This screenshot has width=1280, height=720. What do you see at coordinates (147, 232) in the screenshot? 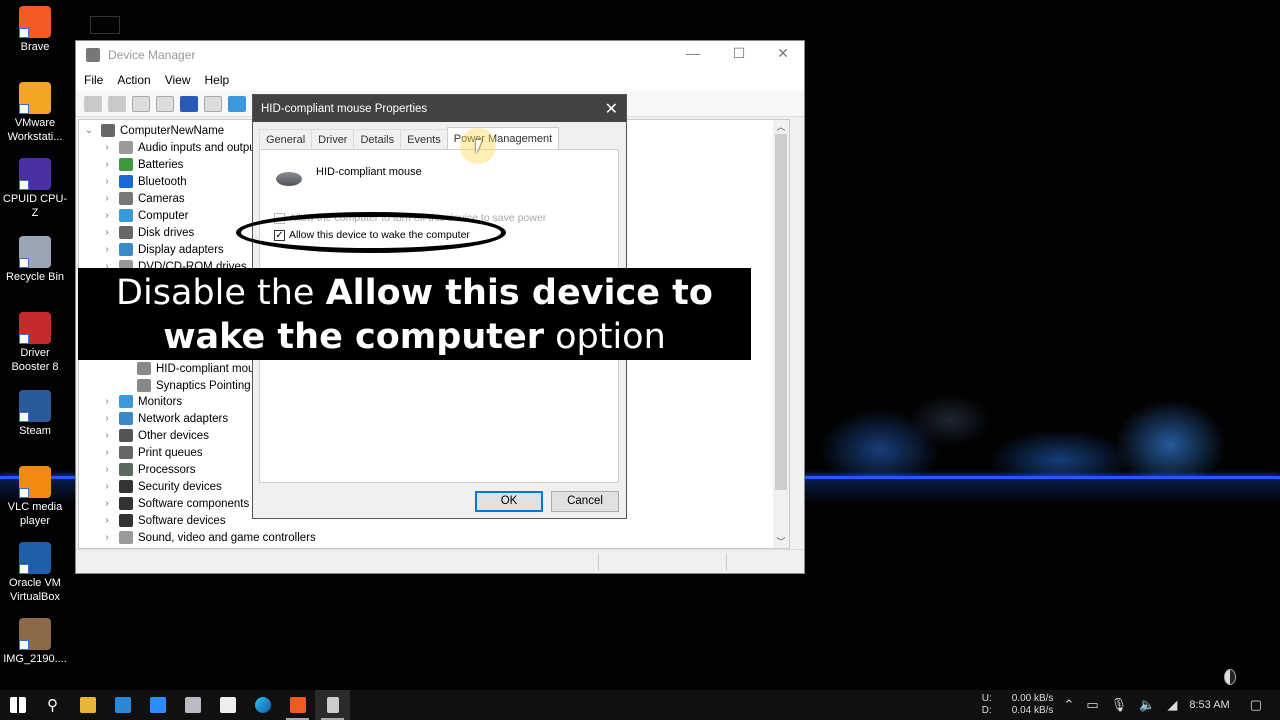
I see `tree-item: › Disk drives` at bounding box center [147, 232].